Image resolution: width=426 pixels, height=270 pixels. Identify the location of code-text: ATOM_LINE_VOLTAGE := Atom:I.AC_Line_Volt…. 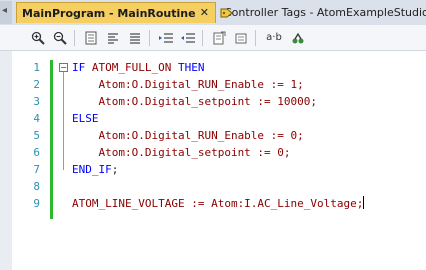
(218, 203).